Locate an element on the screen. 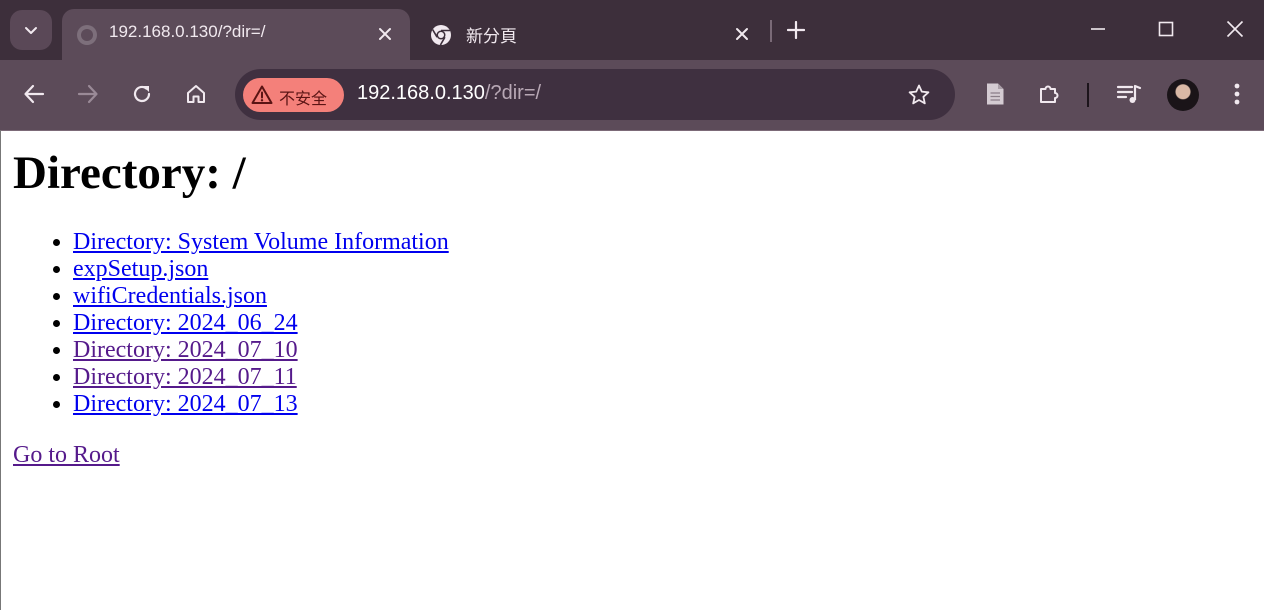 The width and height of the screenshot is (1264, 610). bookmark-button is located at coordinates (919, 95).